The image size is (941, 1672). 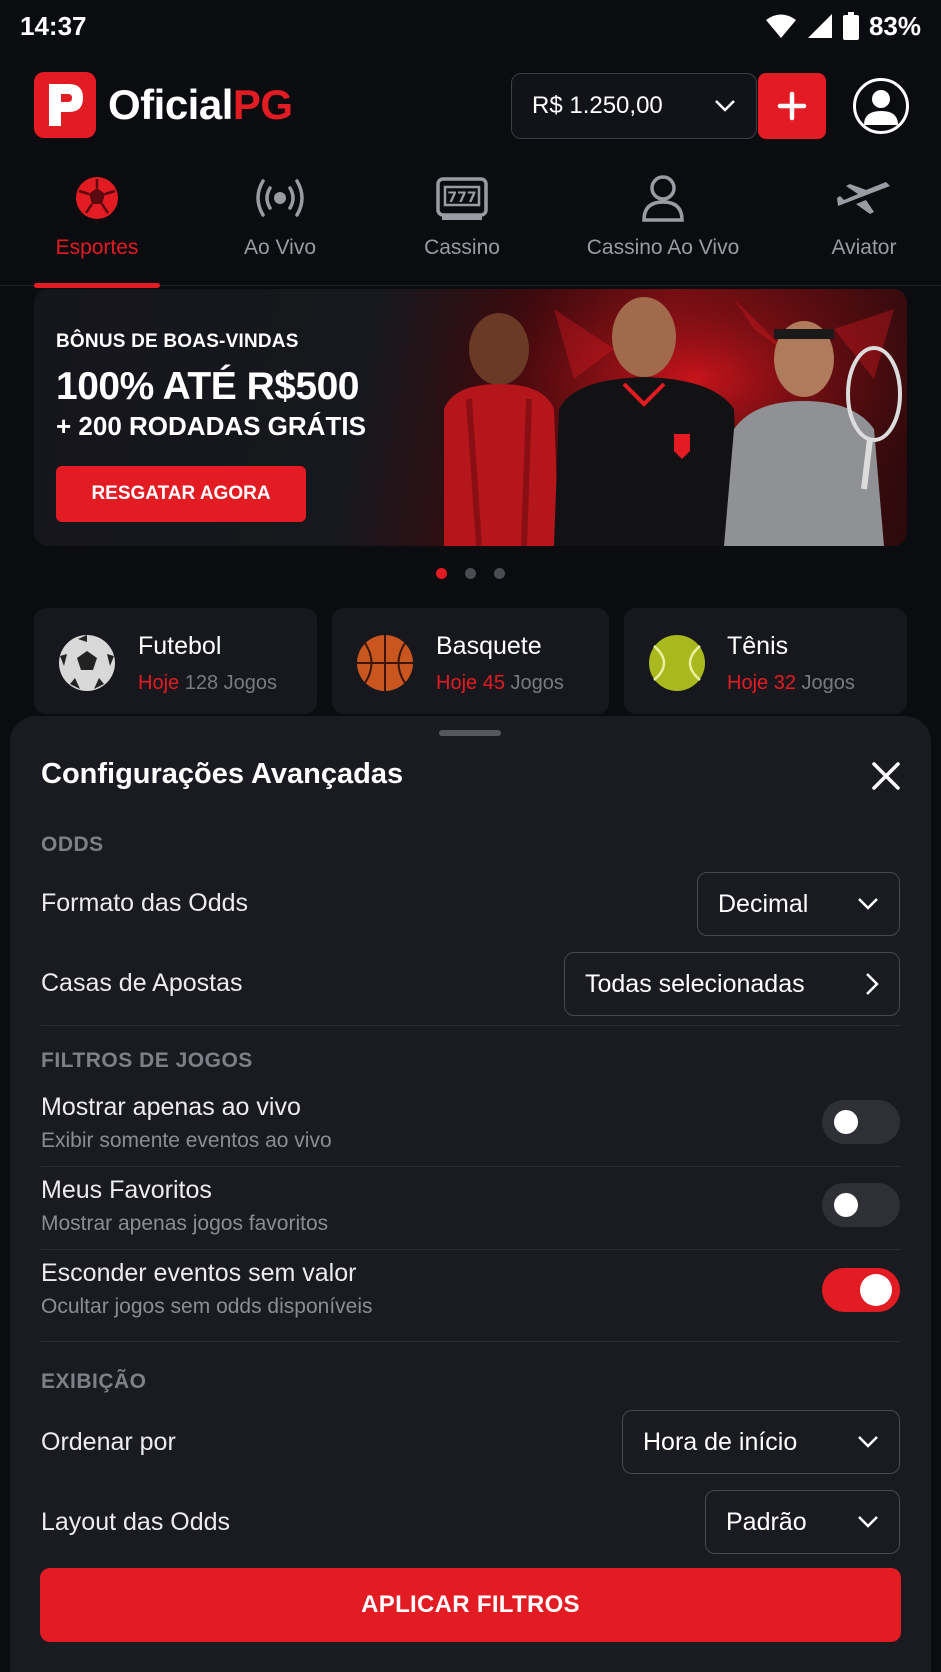 What do you see at coordinates (470, 683) in the screenshot?
I see `sport-today: Hoje 45` at bounding box center [470, 683].